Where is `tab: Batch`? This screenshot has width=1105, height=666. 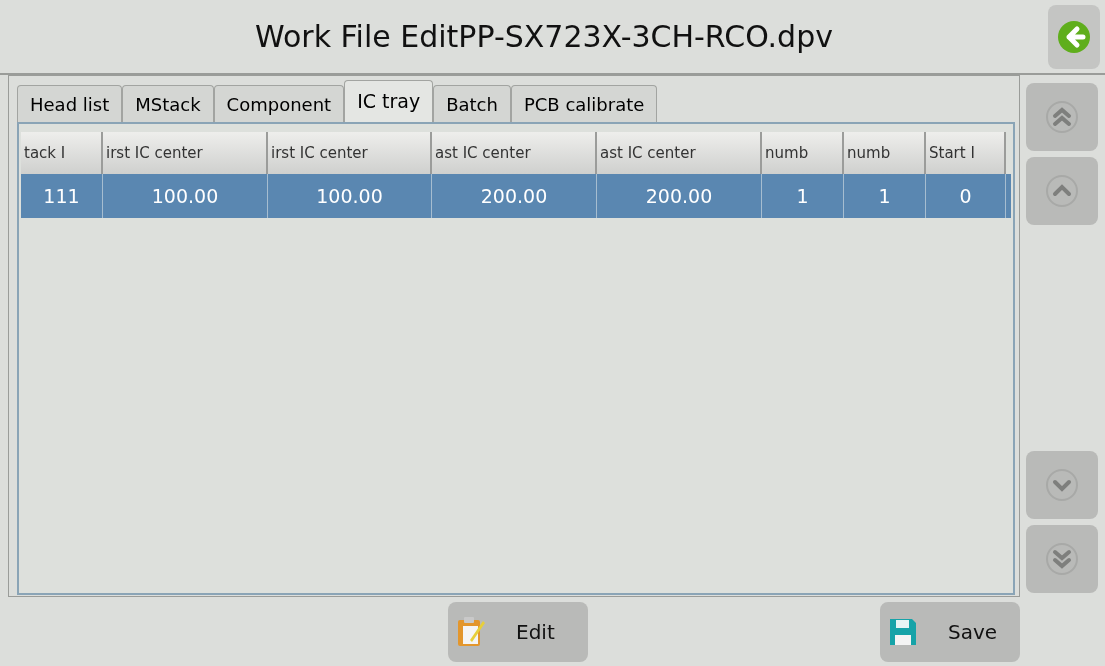
tab: Batch is located at coordinates (472, 103).